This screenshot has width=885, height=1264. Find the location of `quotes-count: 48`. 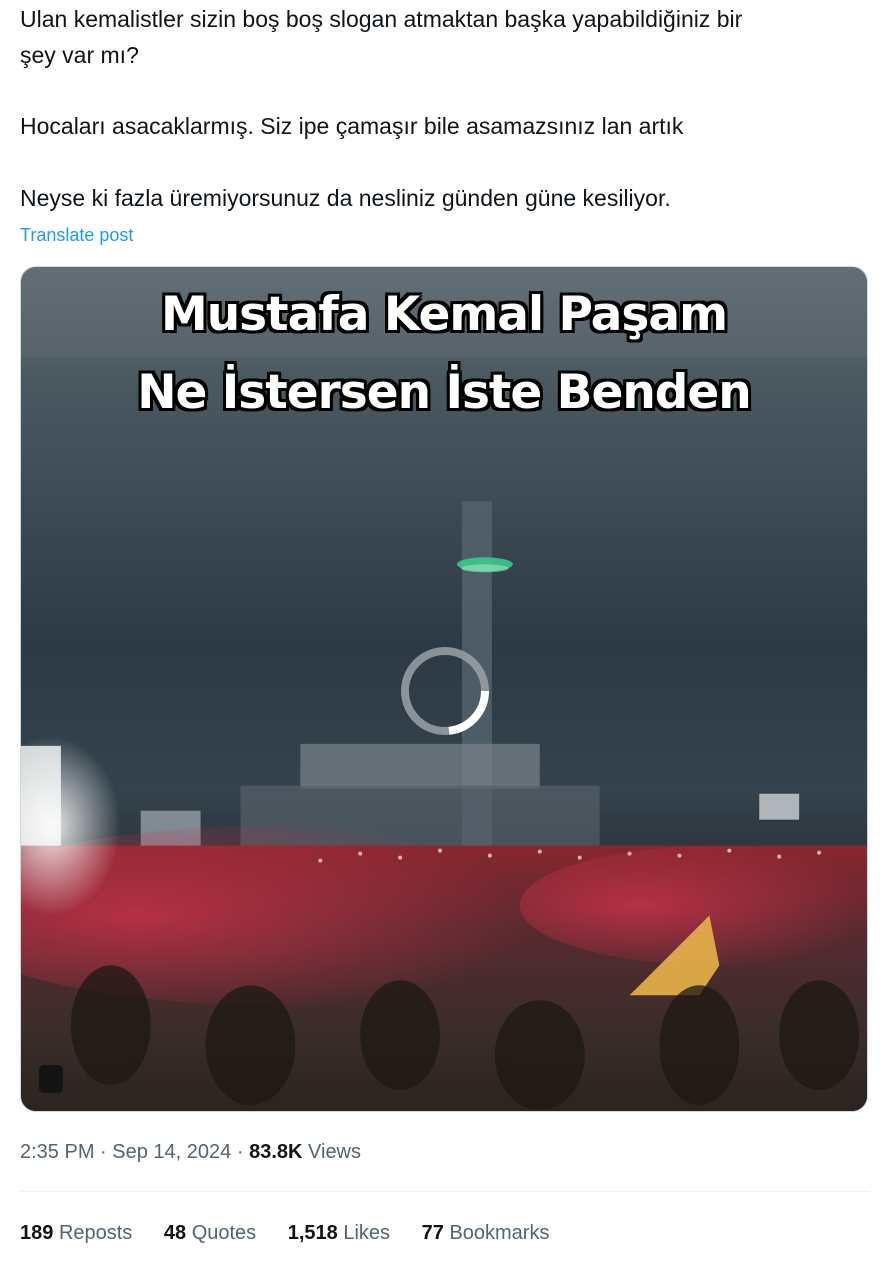

quotes-count: 48 is located at coordinates (175, 1233).